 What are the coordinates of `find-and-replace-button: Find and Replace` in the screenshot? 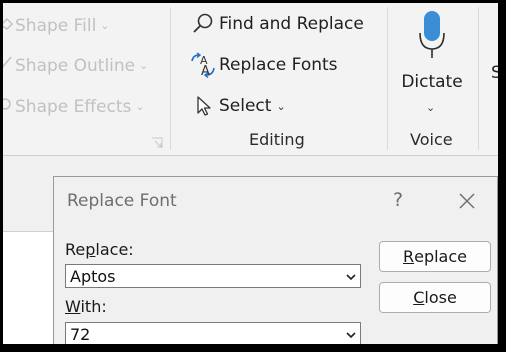 It's located at (276, 24).